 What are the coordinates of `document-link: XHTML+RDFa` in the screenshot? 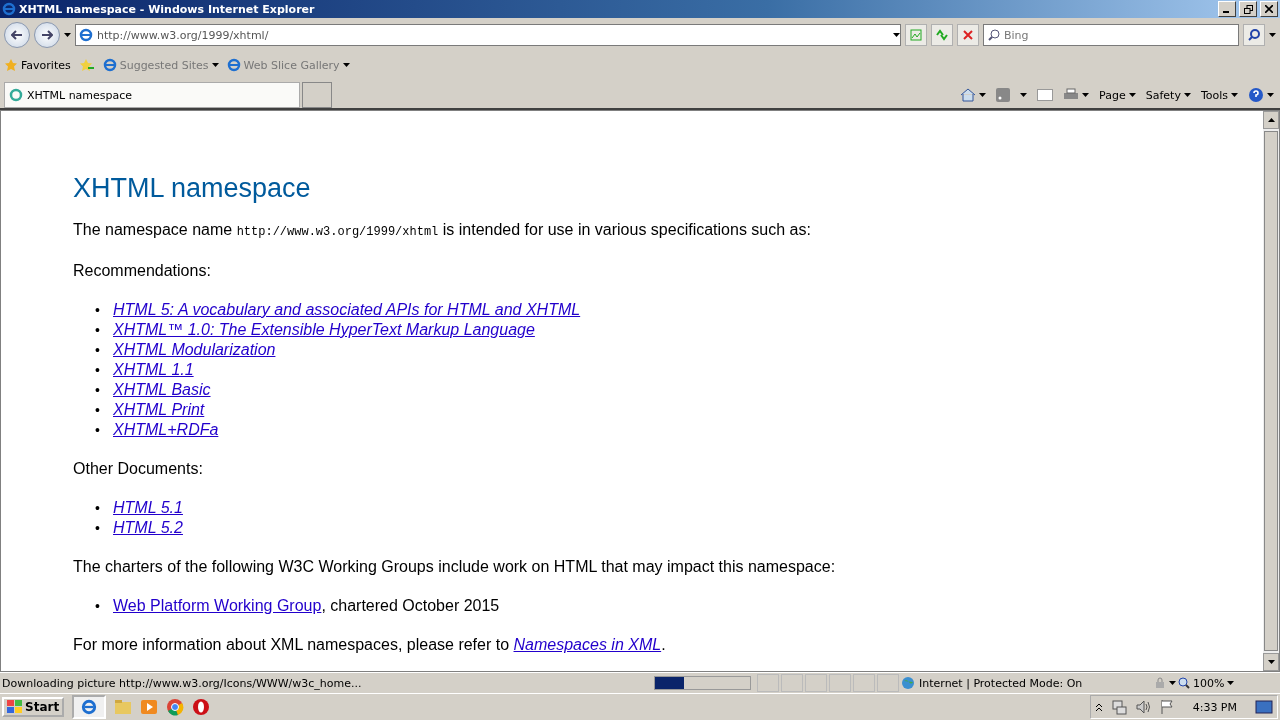 It's located at (166, 429).